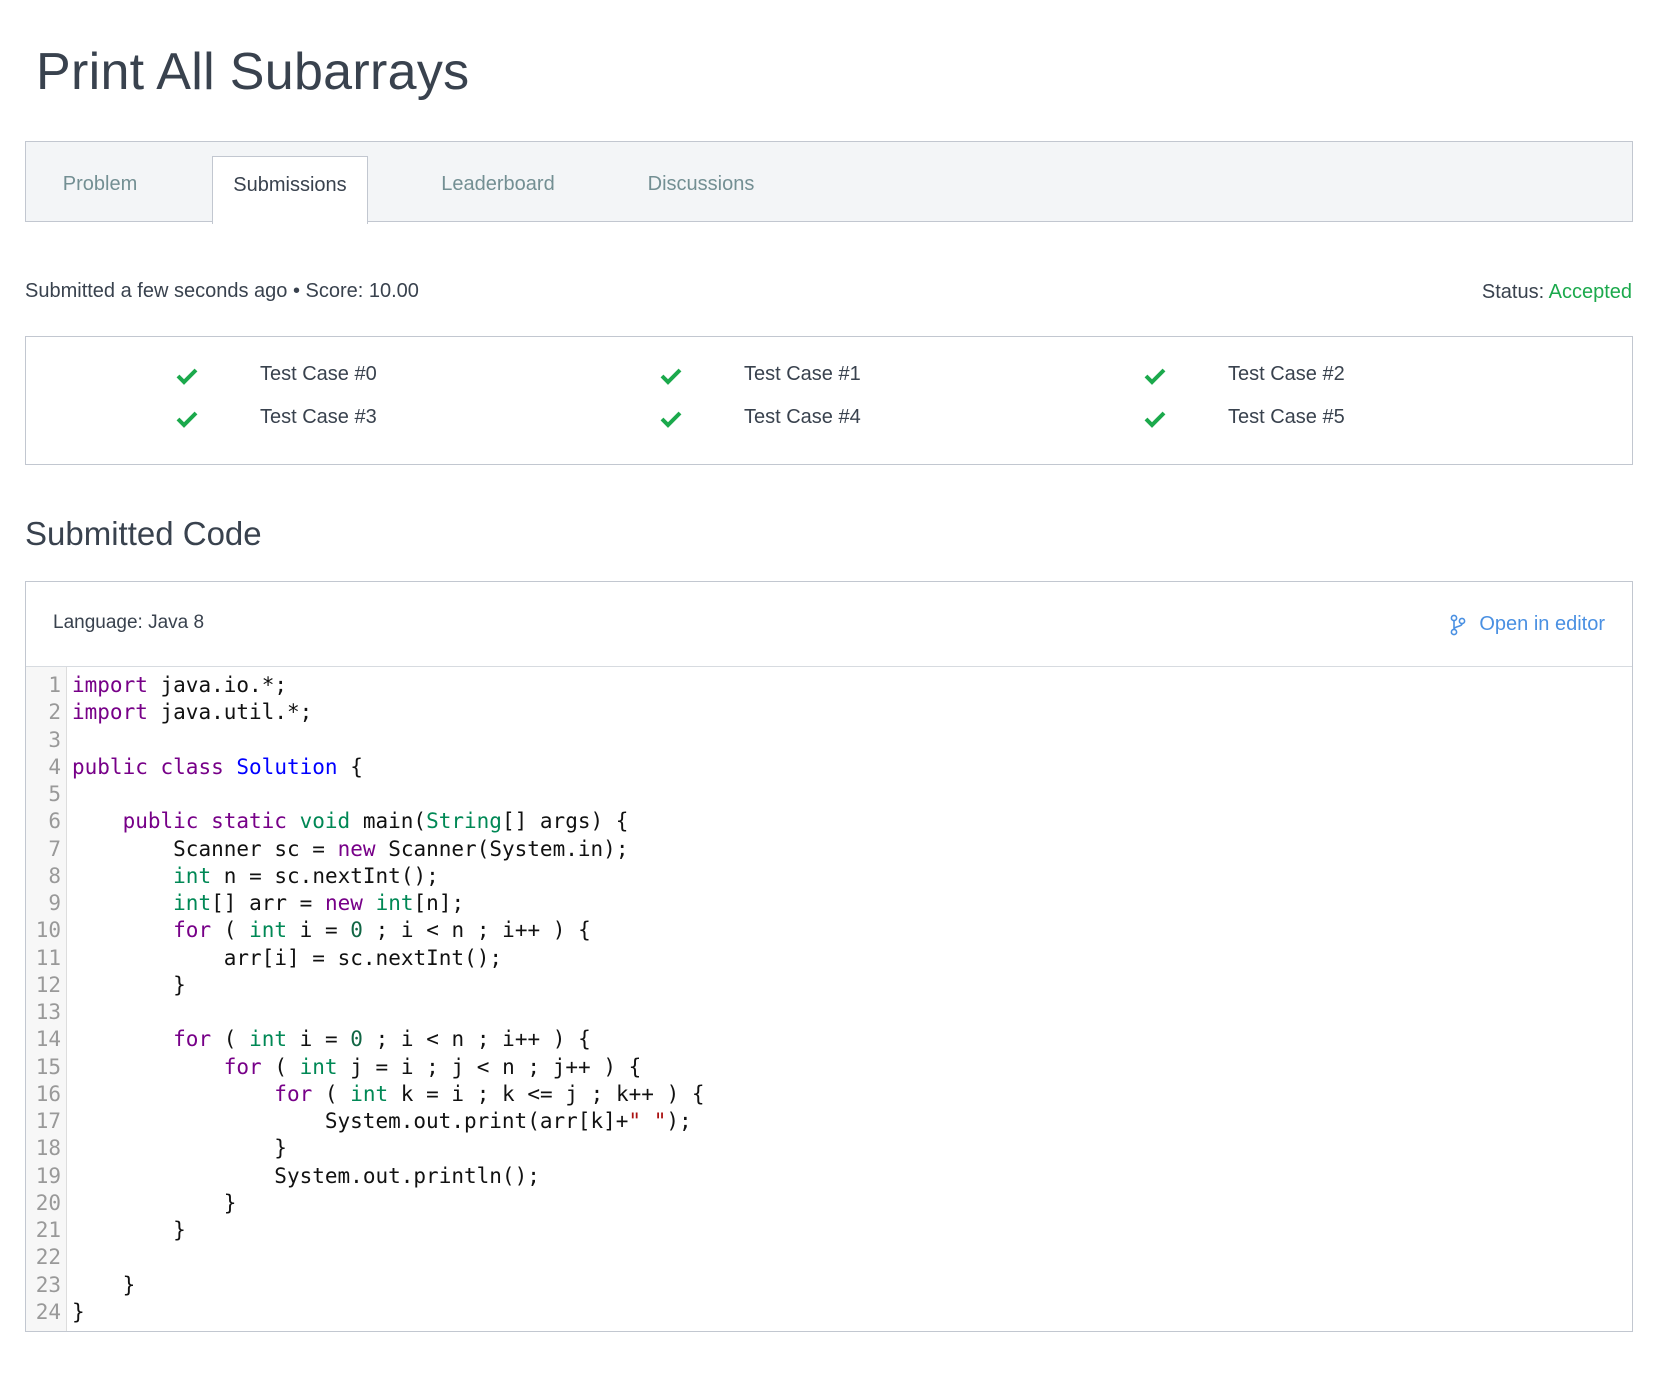  I want to click on line-number: 2, so click(54, 712).